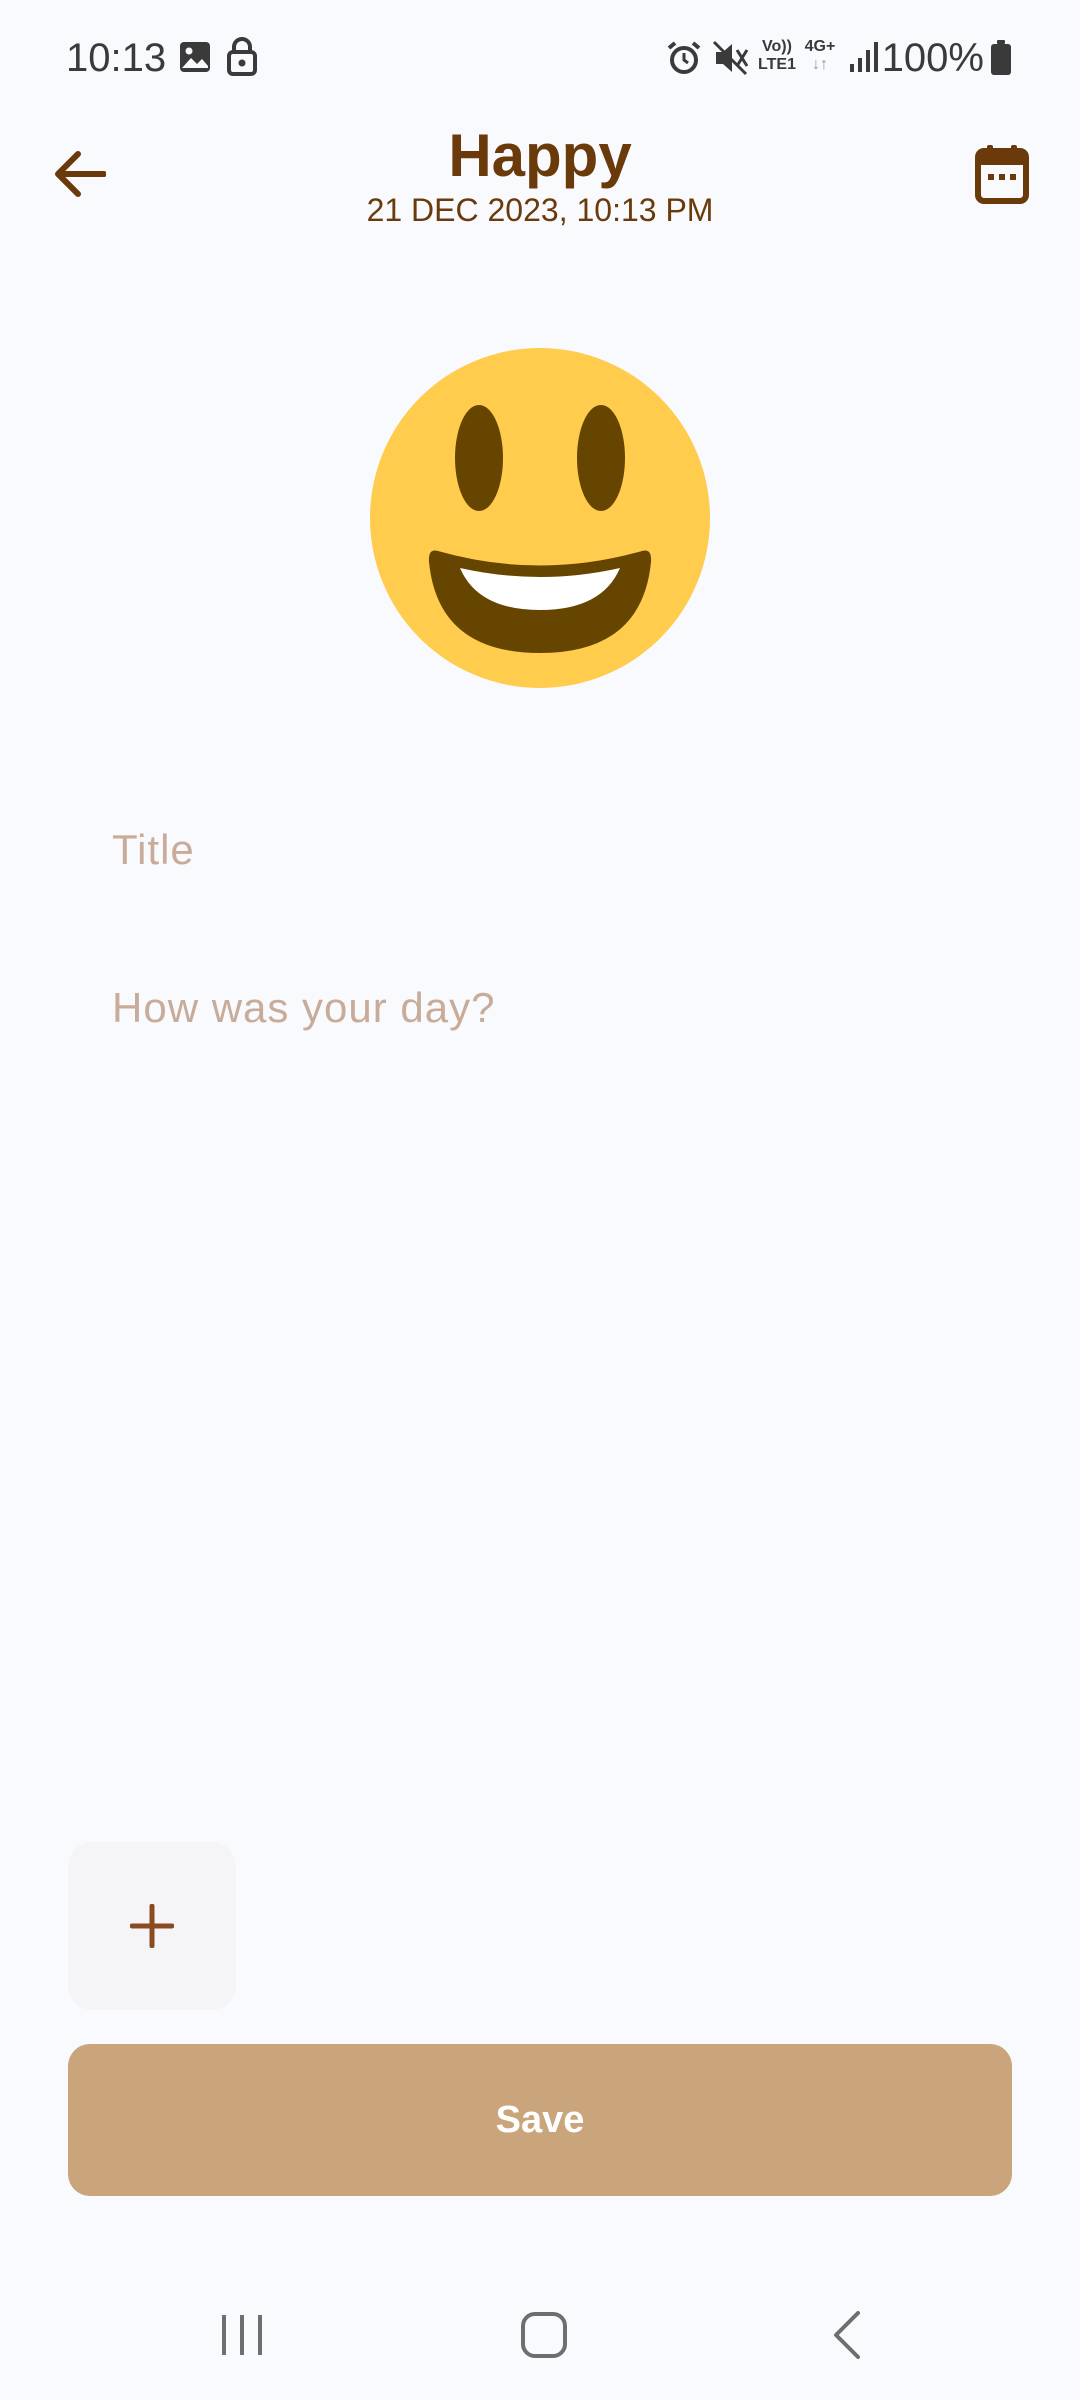  I want to click on network-type-indicator: 4G+ ↓↑, so click(820, 55).